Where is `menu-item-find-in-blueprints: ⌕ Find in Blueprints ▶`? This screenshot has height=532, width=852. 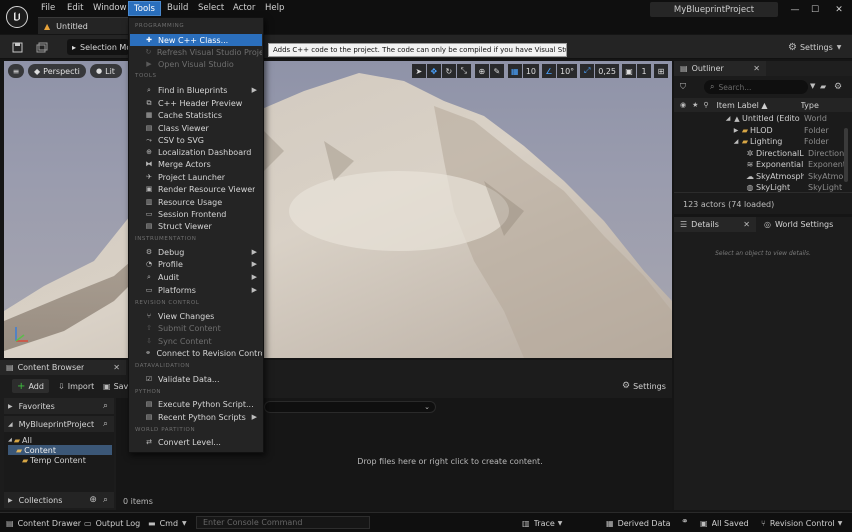
menu-item-find-in-blueprints: ⌕ Find in Blueprints ▶ is located at coordinates (196, 90).